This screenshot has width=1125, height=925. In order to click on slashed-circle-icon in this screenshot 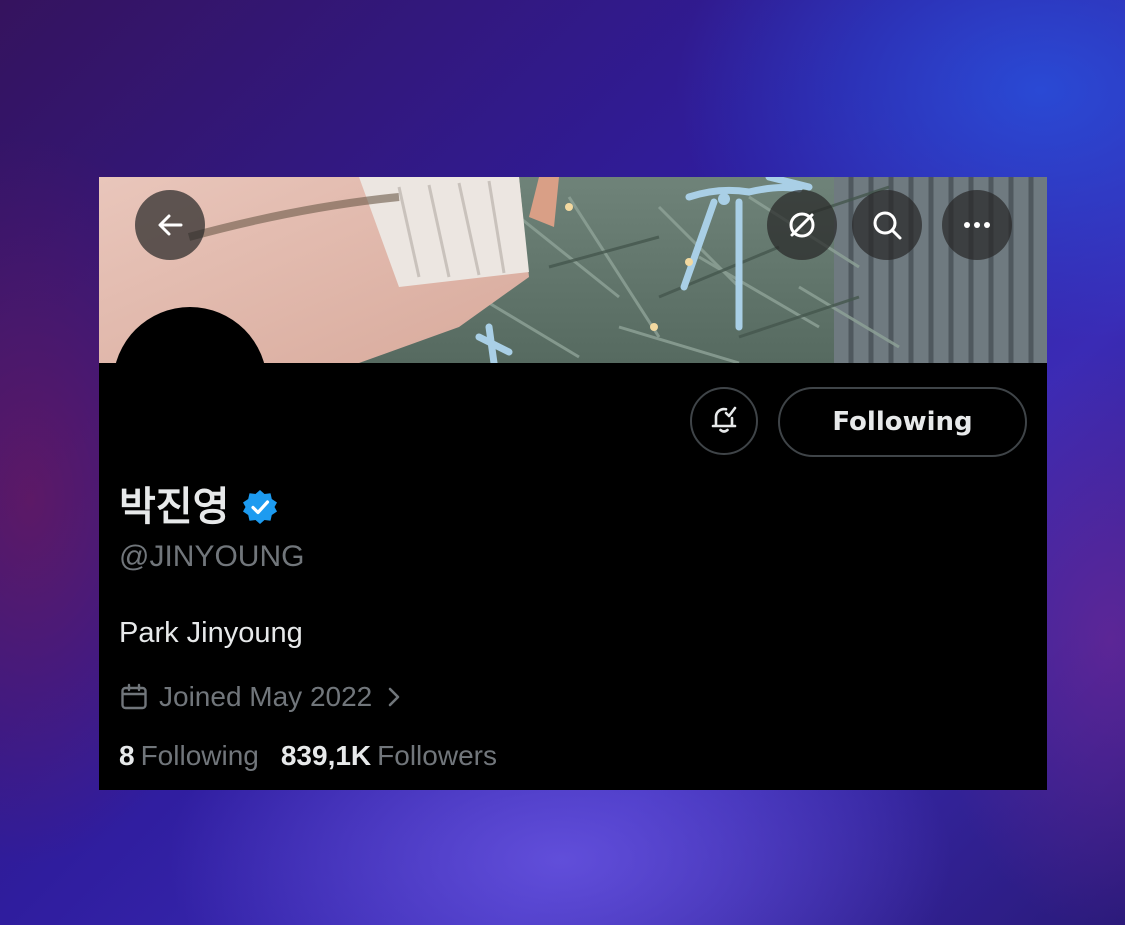, I will do `click(802, 225)`.